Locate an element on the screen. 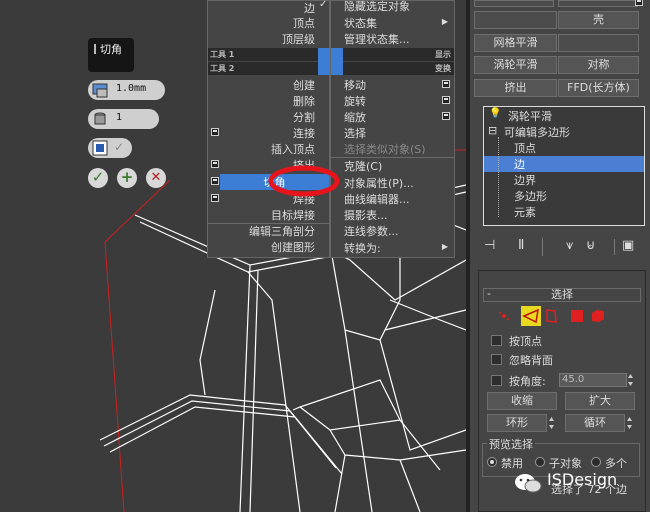 The width and height of the screenshot is (650, 512). extrude-settings-icon is located at coordinates (215, 164).